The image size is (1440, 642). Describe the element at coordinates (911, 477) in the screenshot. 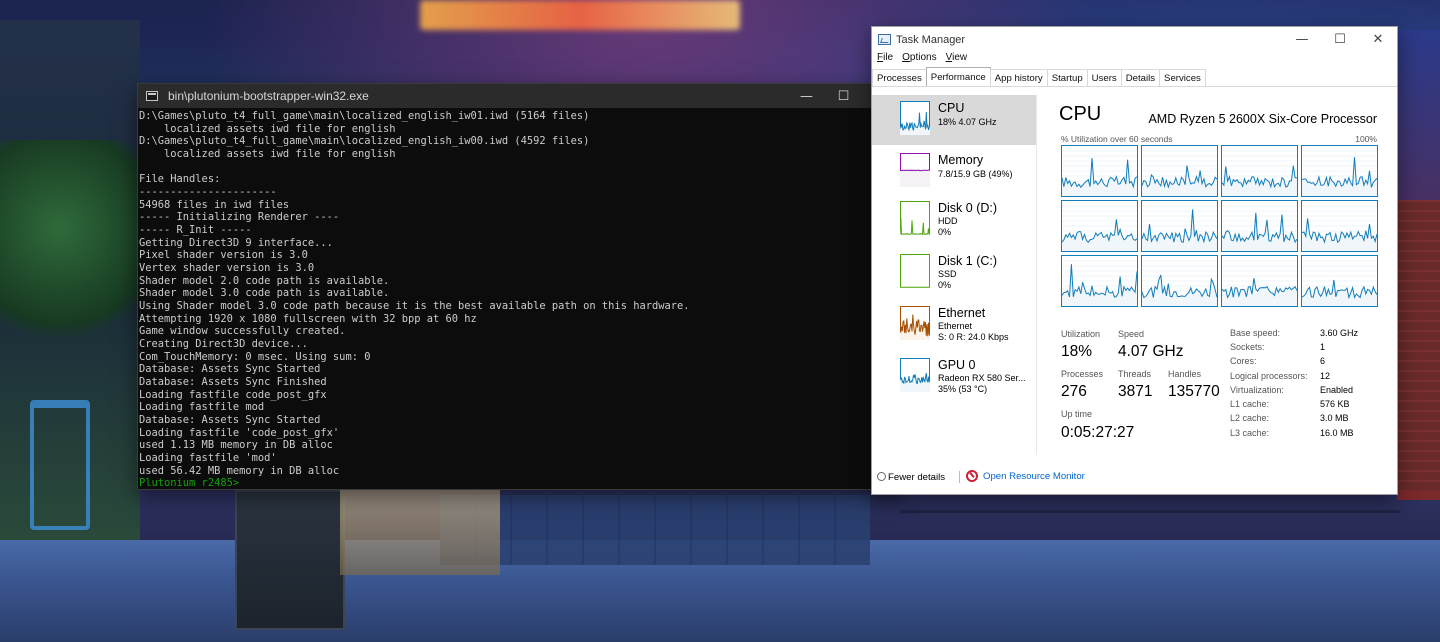

I see `fewer-details-link: Fewer details` at that location.